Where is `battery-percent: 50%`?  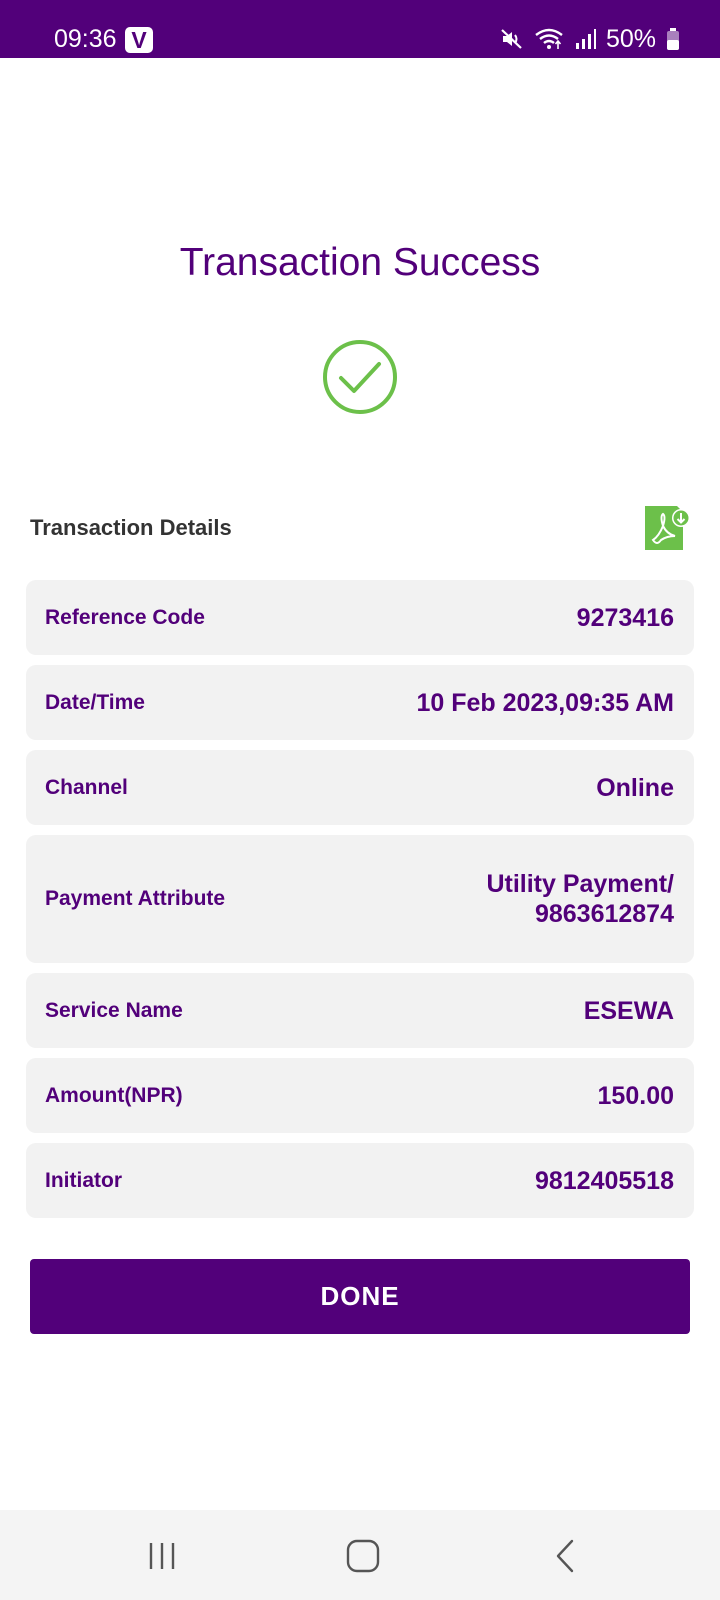
battery-percent: 50% is located at coordinates (630, 39).